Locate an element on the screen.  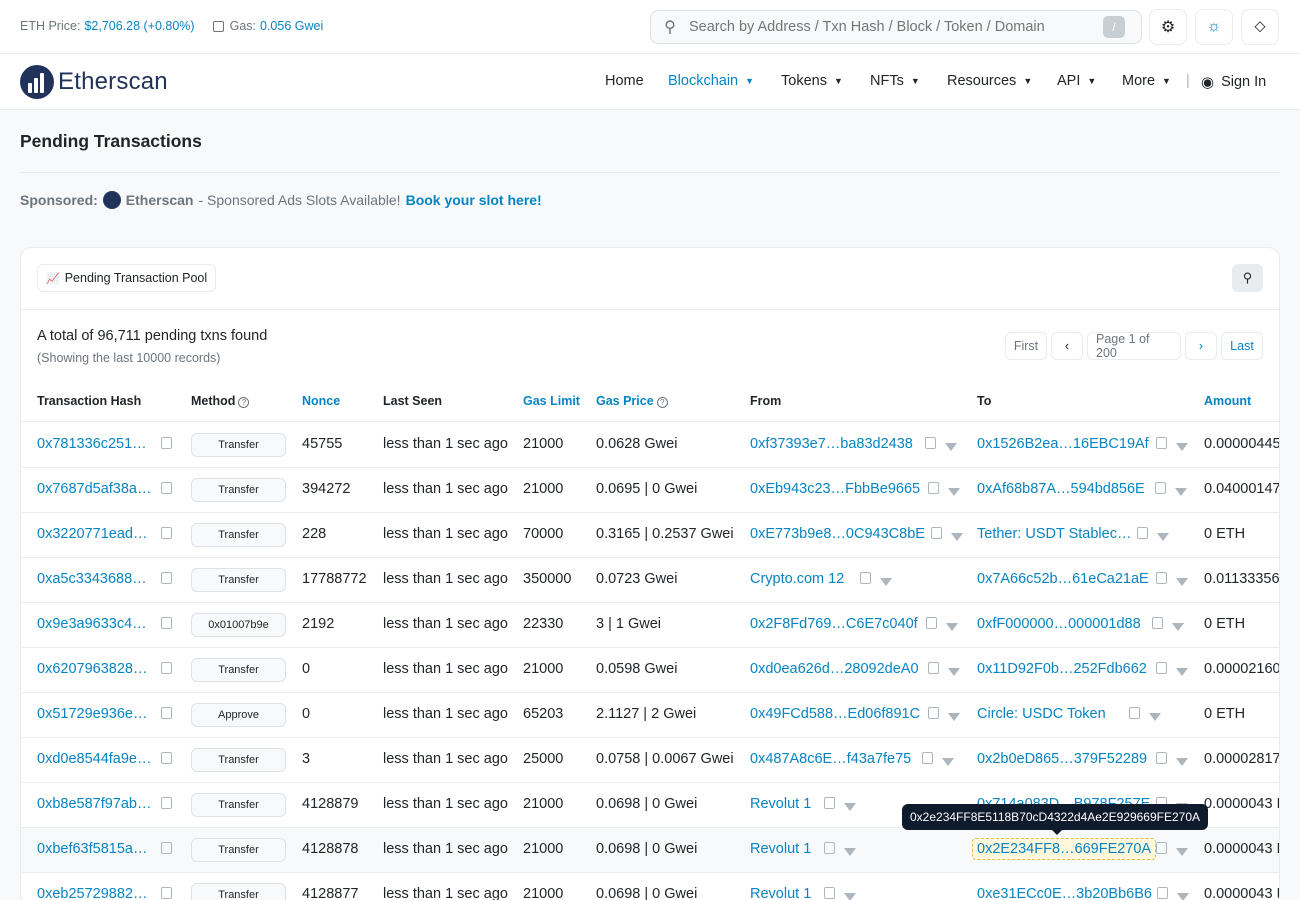
from-address-link: 0x2F8Fd769…C6E7c040f is located at coordinates (834, 624).